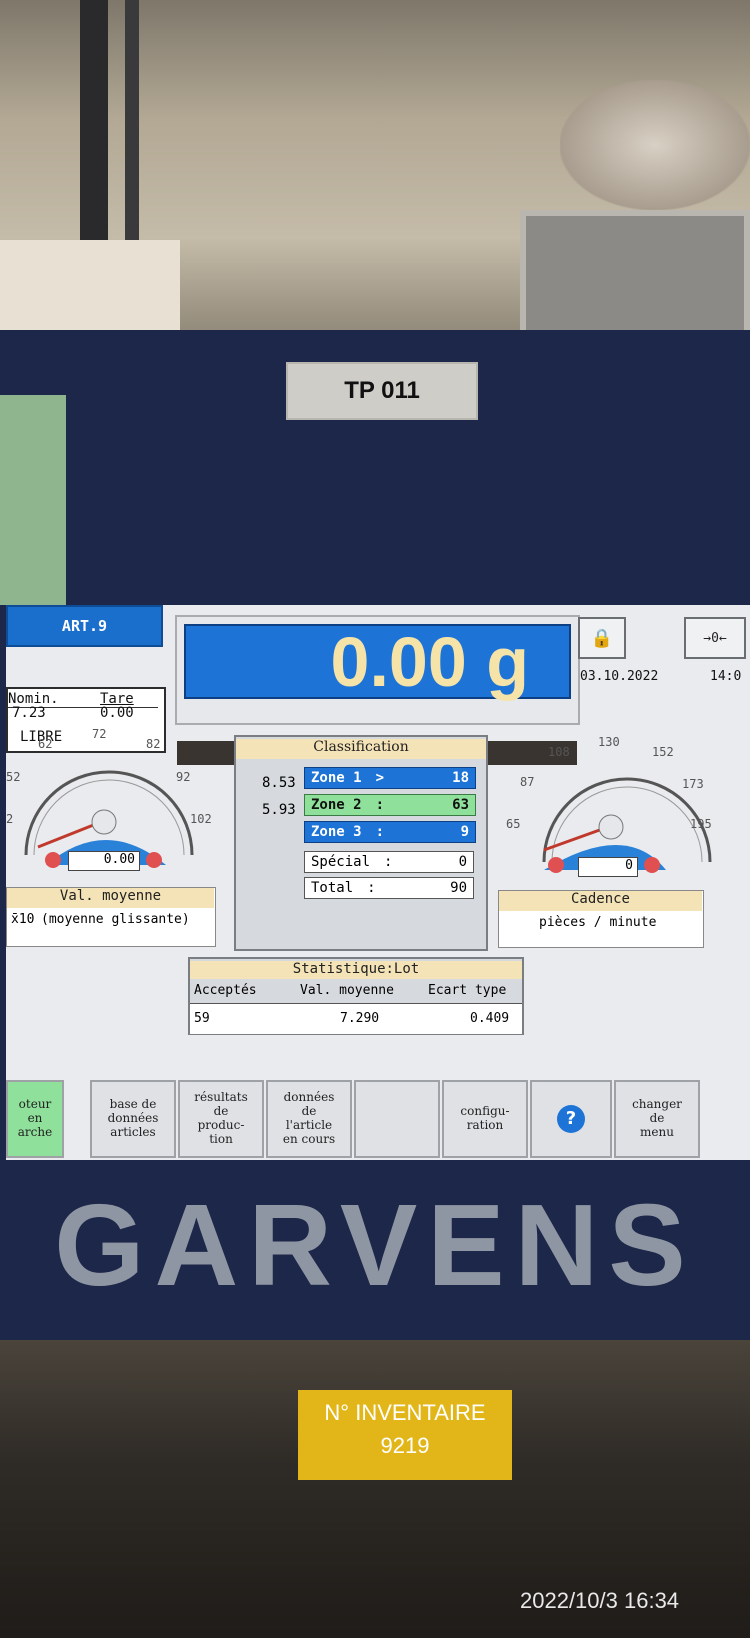 The width and height of the screenshot is (750, 1638). What do you see at coordinates (460, 805) in the screenshot?
I see `zone-count: 63` at bounding box center [460, 805].